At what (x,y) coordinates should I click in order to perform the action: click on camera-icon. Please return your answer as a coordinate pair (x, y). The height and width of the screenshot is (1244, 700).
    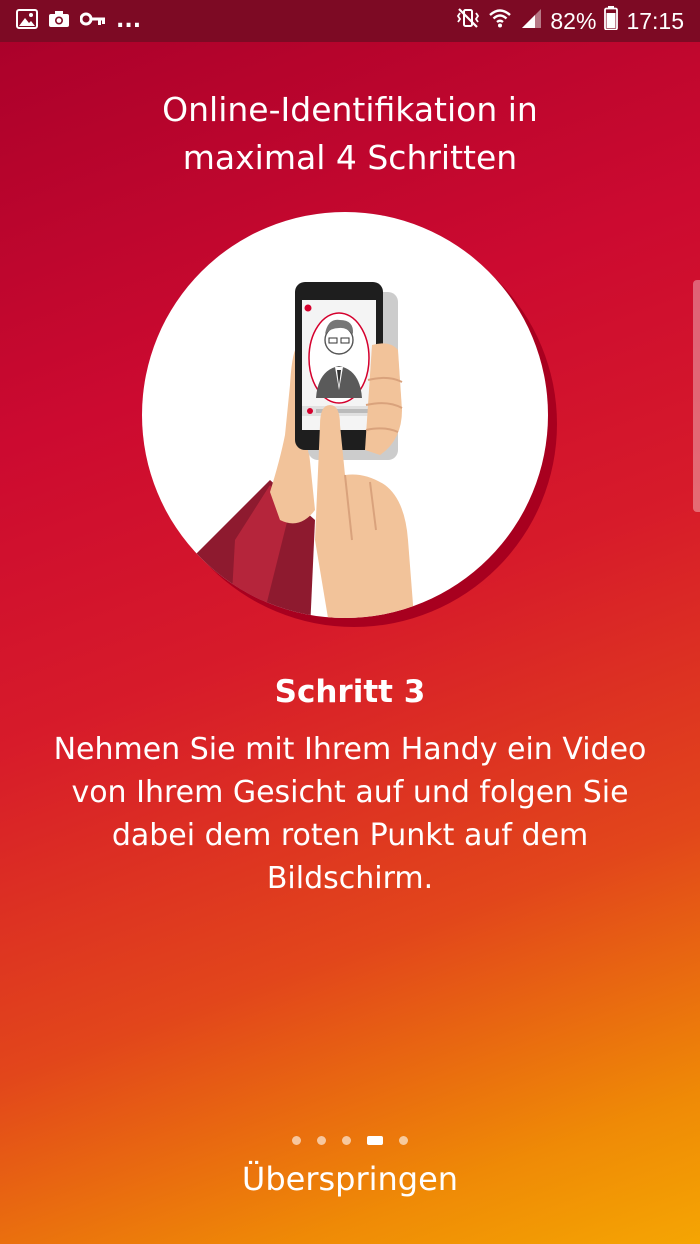
    Looking at the image, I should click on (59, 21).